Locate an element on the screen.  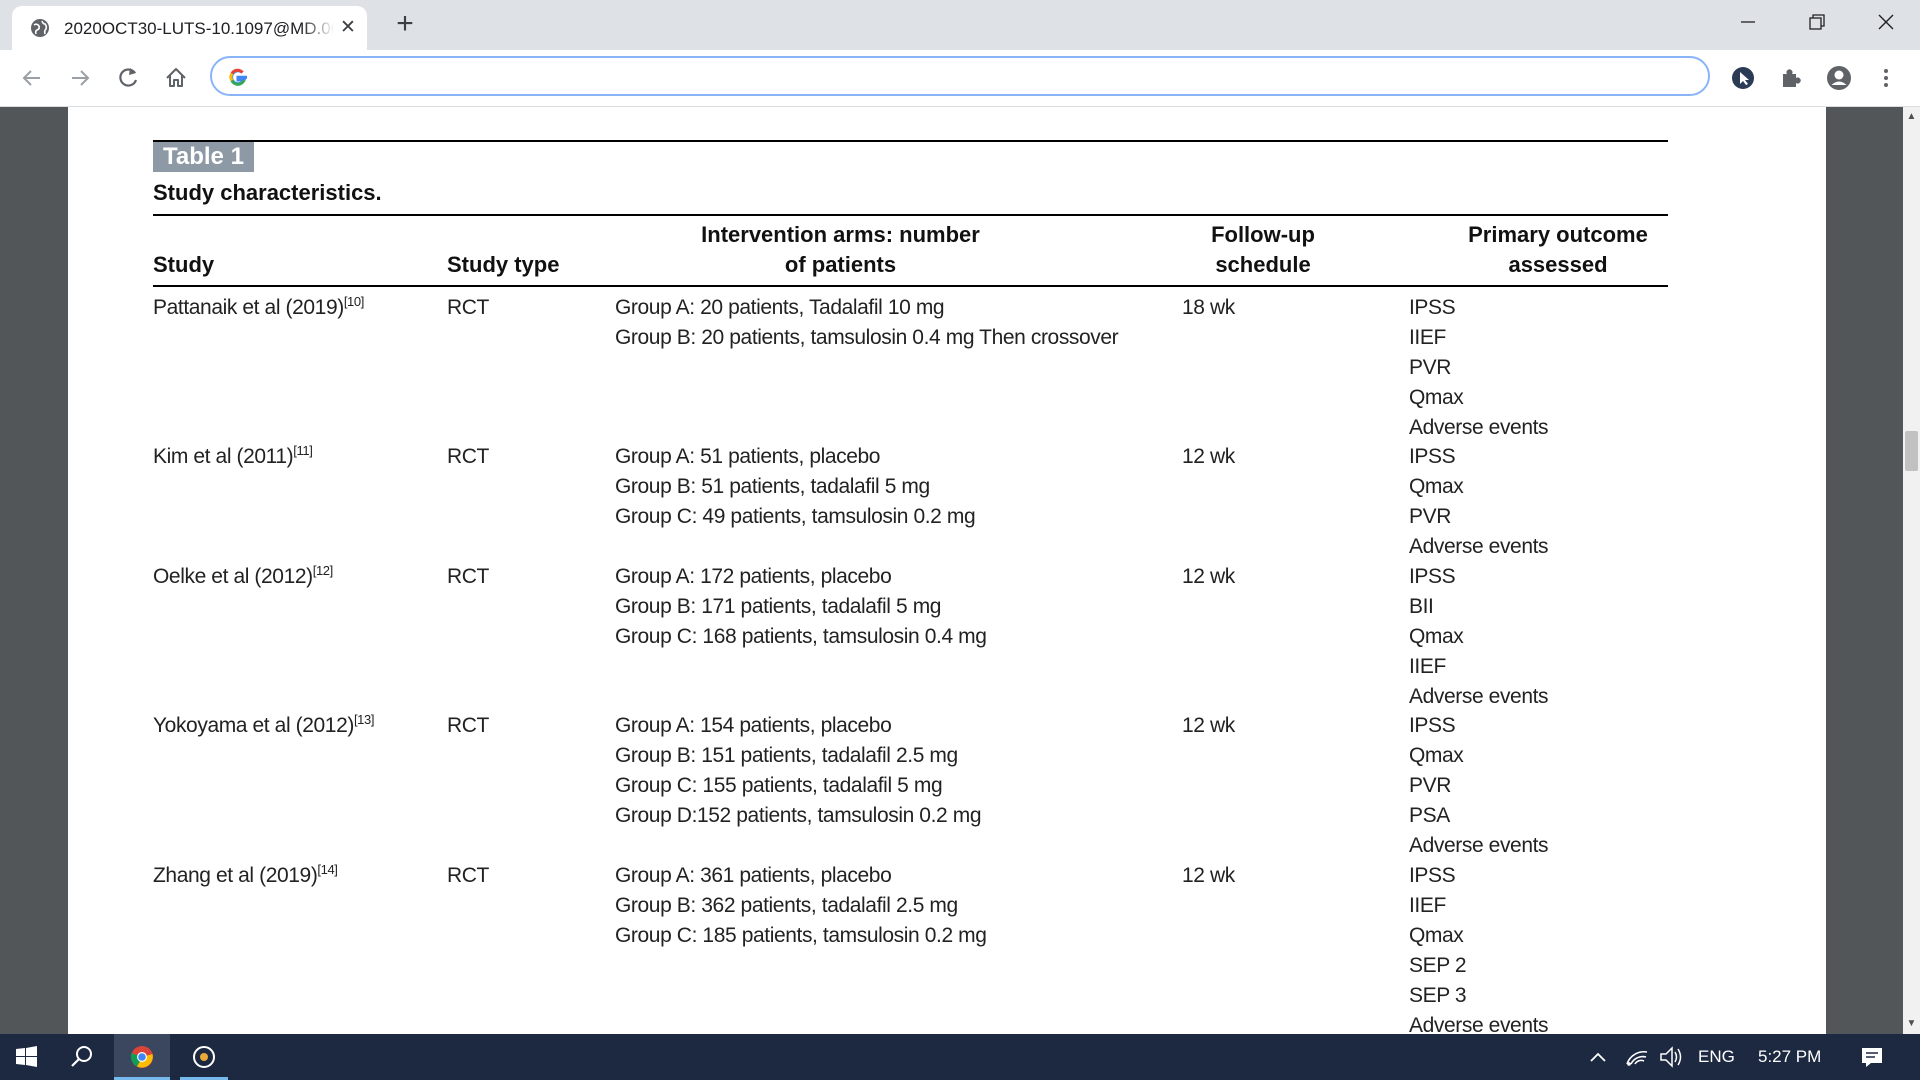
arm-line: Group D:152 patients, tamsulosin 0.2 mg is located at coordinates (798, 815).